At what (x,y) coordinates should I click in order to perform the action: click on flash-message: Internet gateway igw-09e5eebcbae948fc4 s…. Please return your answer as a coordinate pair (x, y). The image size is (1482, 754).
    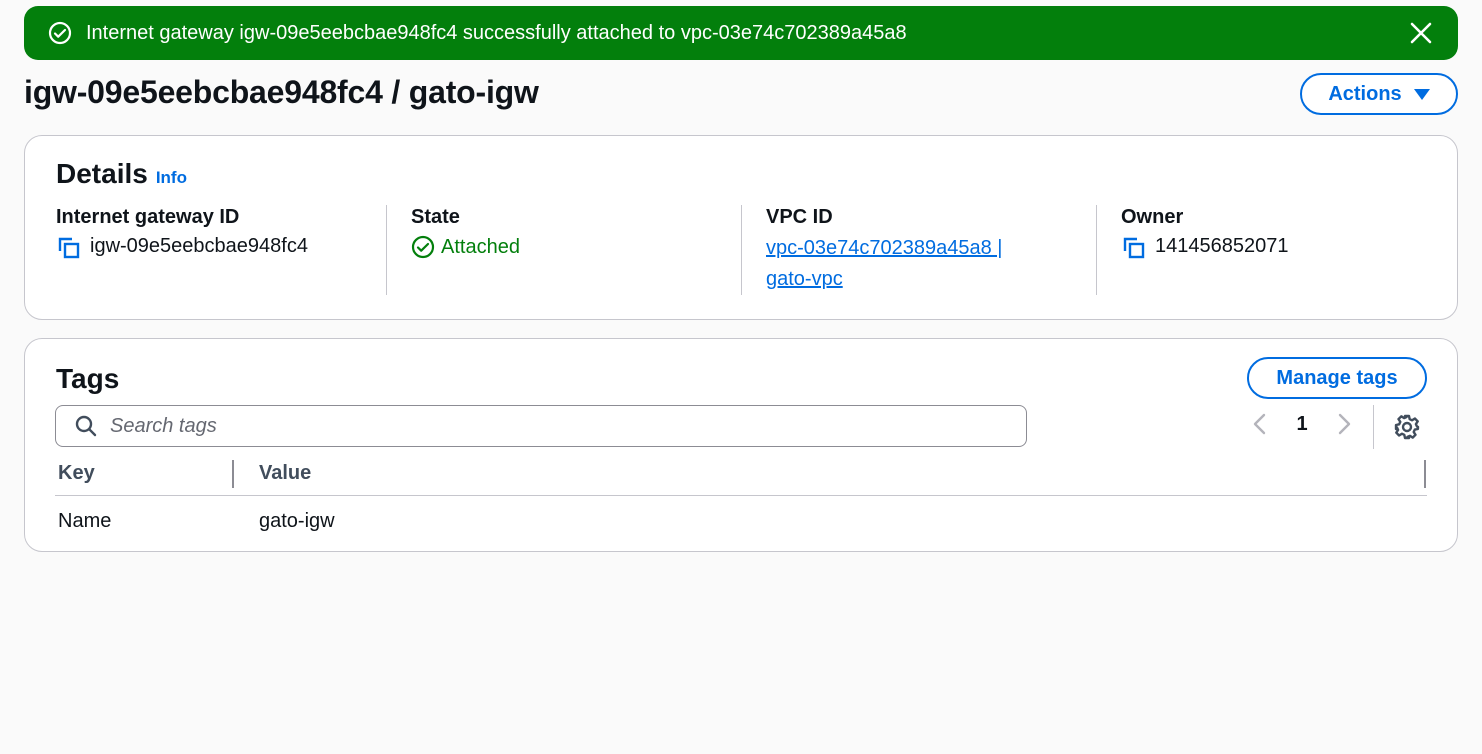
    Looking at the image, I should click on (496, 32).